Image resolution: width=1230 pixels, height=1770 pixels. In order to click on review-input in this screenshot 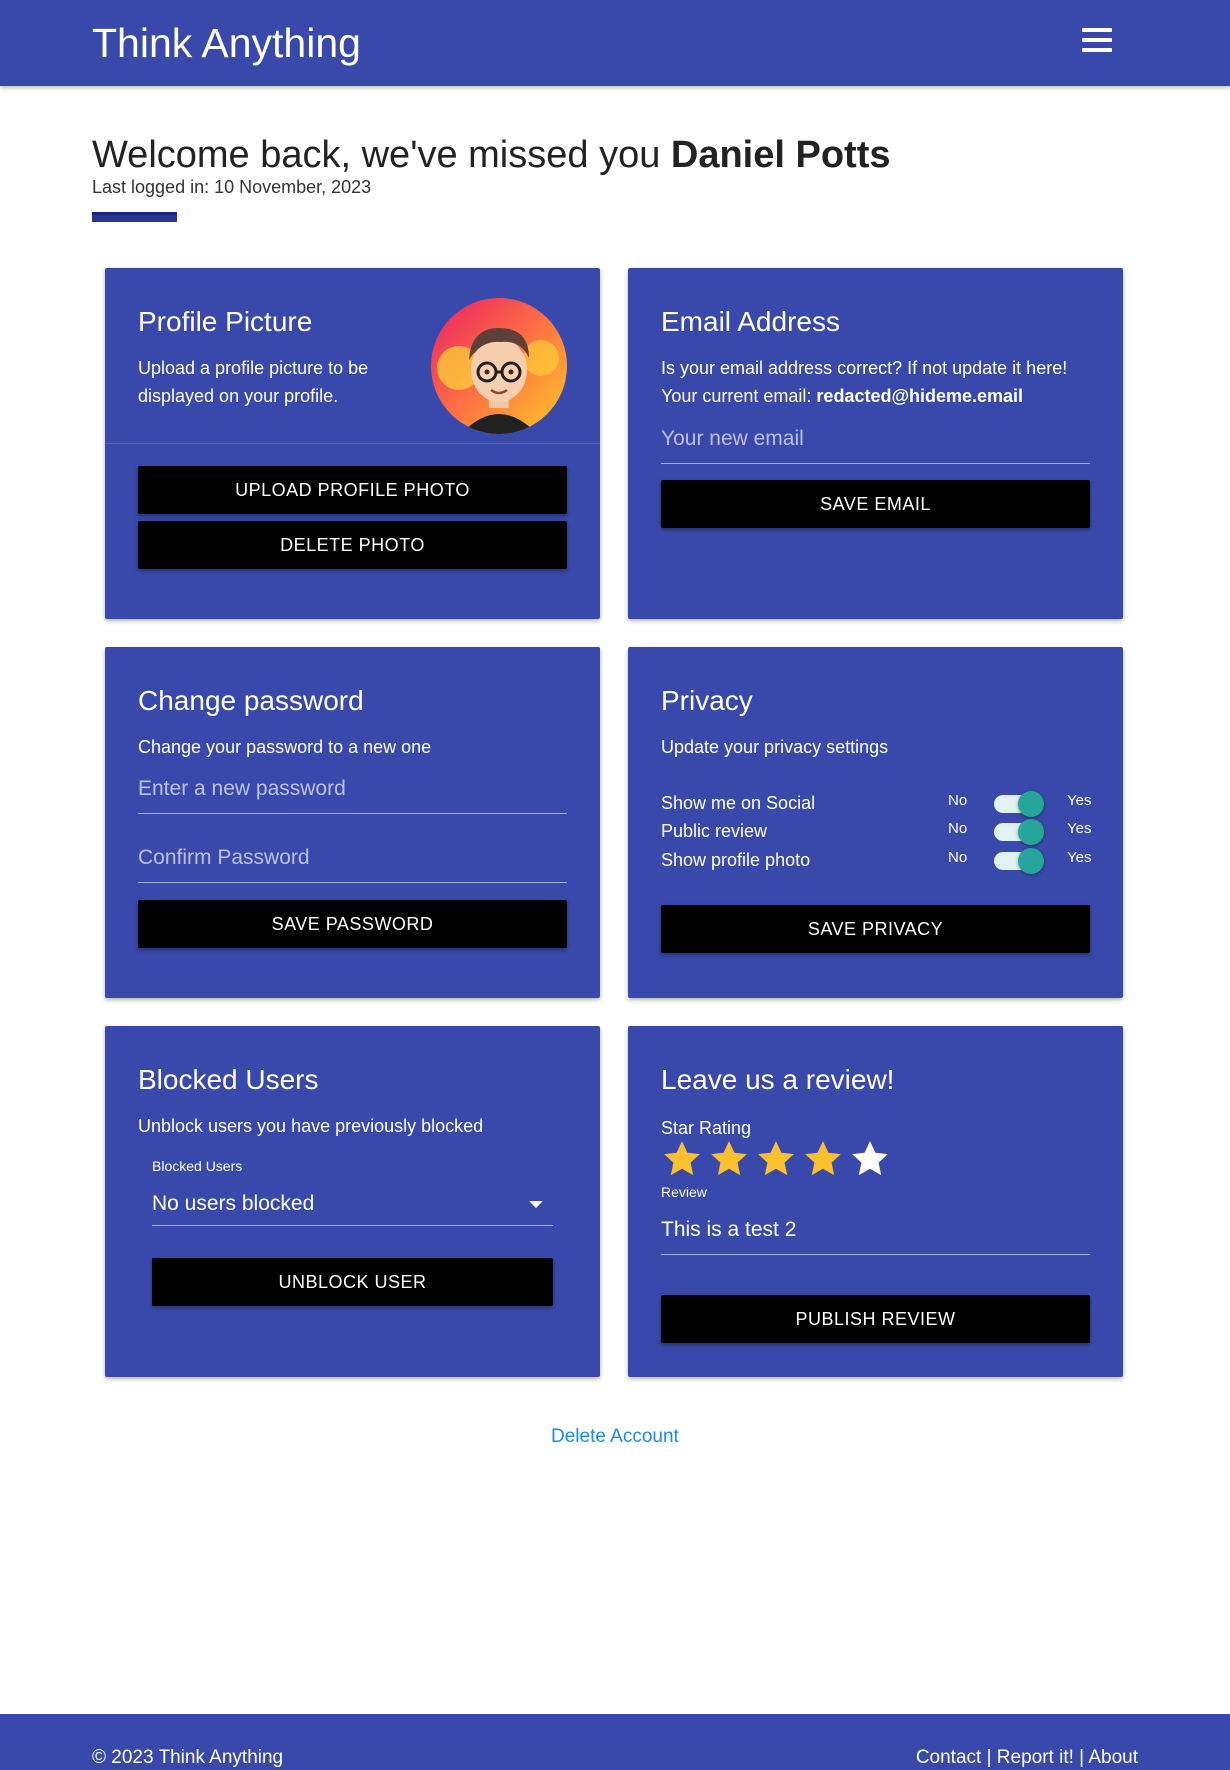, I will do `click(875, 1234)`.